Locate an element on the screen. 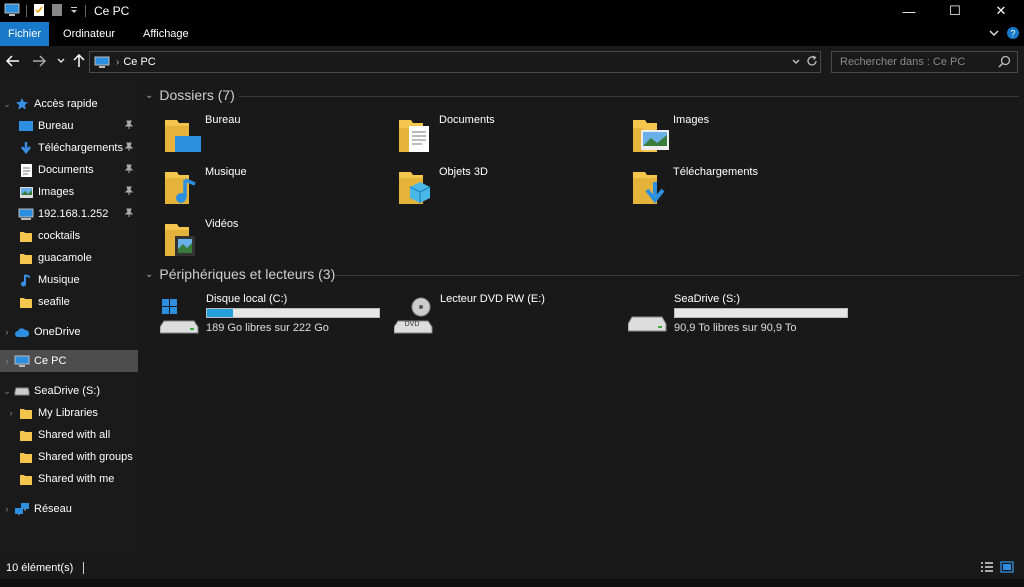 Image resolution: width=1024 pixels, height=587 pixels. sidebar-item-seafile: seafile is located at coordinates (69, 302).